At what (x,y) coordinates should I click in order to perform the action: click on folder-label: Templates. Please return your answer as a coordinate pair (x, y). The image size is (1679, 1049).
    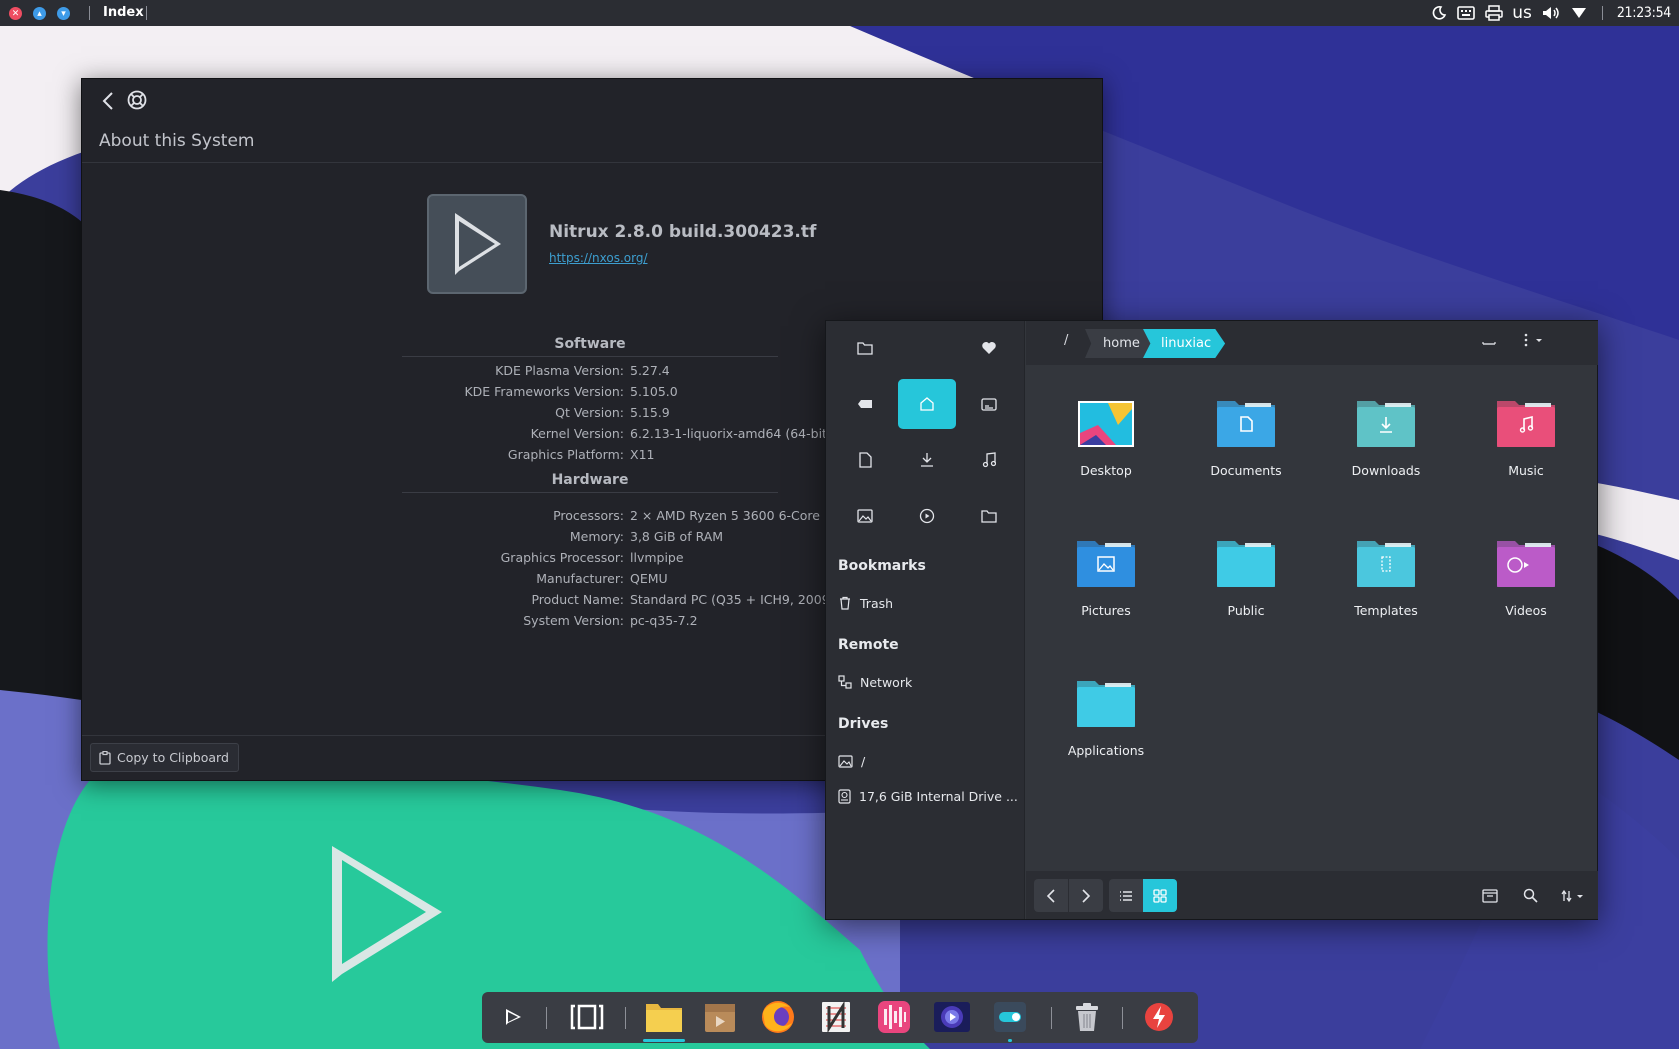
    Looking at the image, I should click on (1386, 610).